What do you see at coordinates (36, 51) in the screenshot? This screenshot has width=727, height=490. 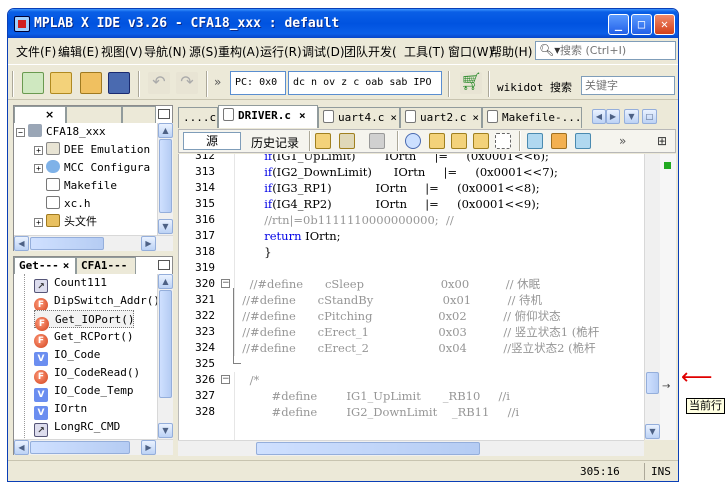 I see `menu-file: 文件(F)` at bounding box center [36, 51].